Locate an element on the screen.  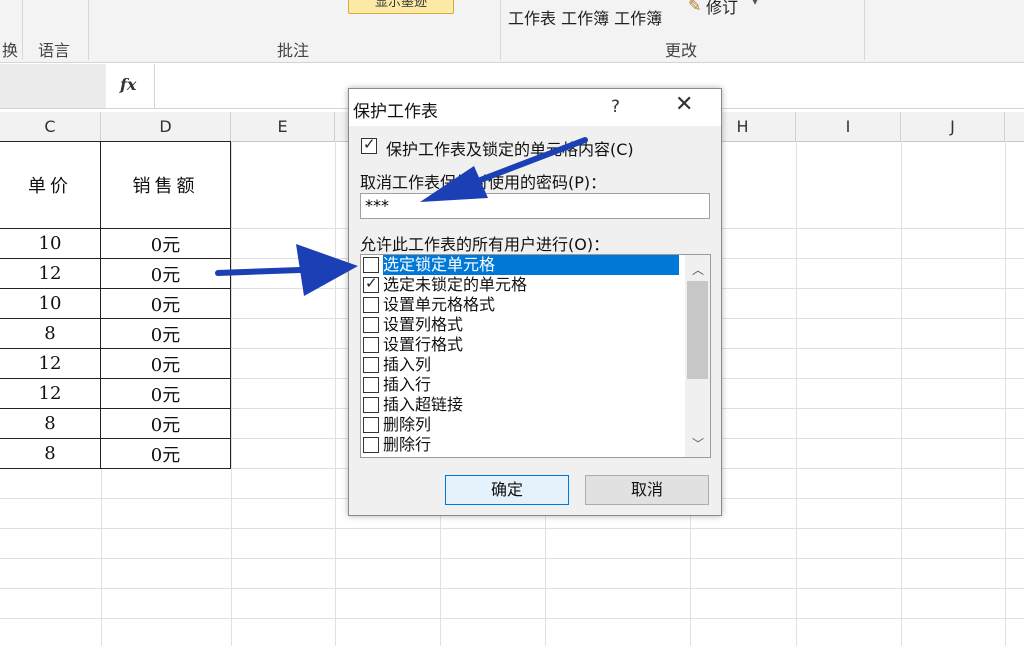
arrow-to-list-item is located at coordinates (286, 270).